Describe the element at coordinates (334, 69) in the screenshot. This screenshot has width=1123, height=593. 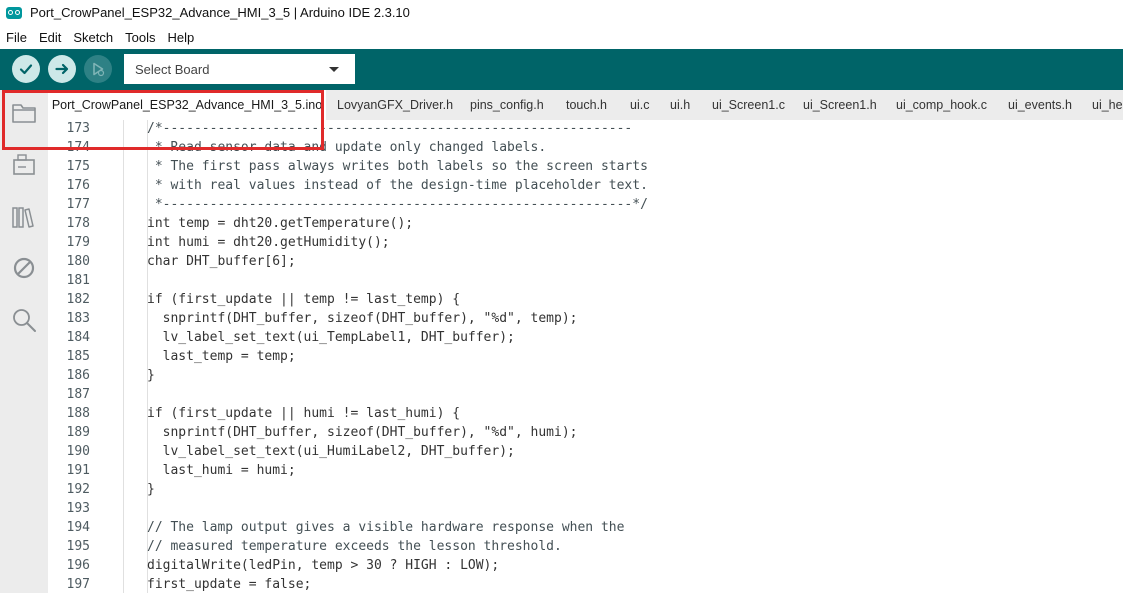
I see `chevron-down-icon` at that location.